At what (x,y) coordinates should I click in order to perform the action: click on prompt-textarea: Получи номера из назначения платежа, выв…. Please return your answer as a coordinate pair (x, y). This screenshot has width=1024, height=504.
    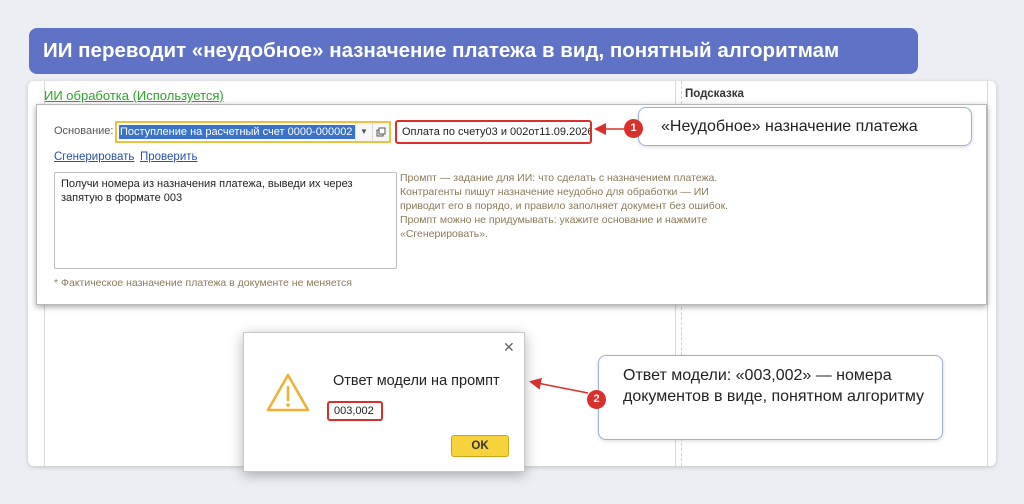
    Looking at the image, I should click on (225, 220).